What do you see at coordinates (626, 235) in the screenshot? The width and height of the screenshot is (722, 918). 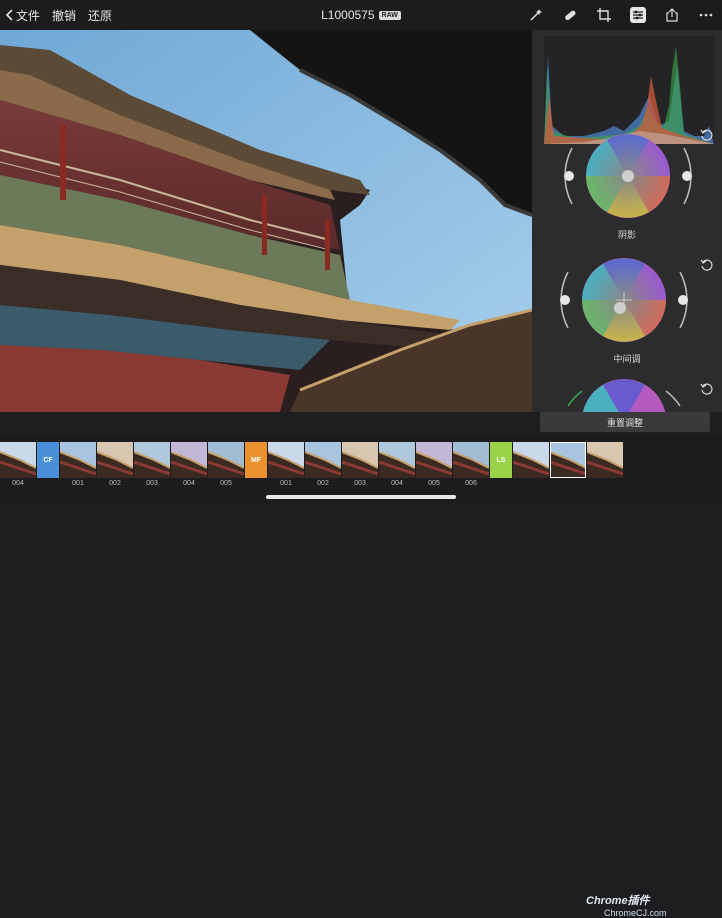 I see `wheel-label-shadows: 阴影` at bounding box center [626, 235].